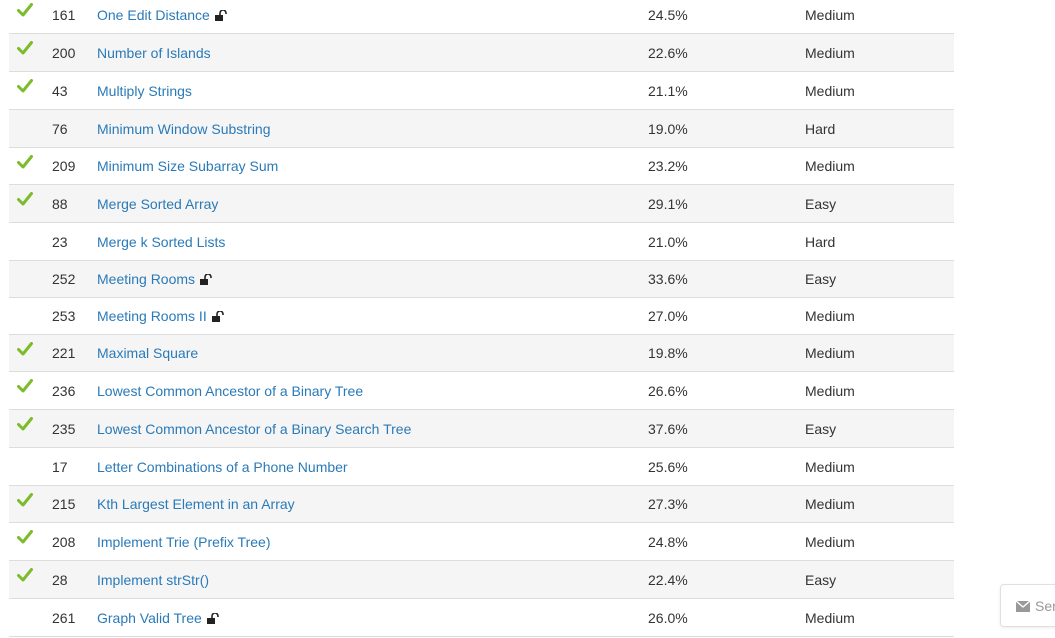  I want to click on problem-number: 28, so click(60, 580).